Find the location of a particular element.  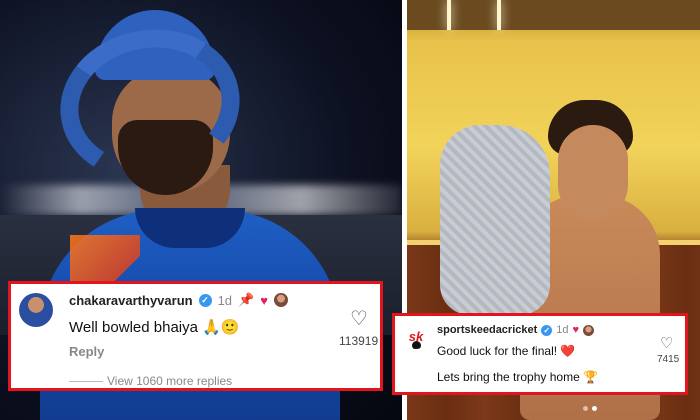

pray-emoji: 🙏 is located at coordinates (211, 327).